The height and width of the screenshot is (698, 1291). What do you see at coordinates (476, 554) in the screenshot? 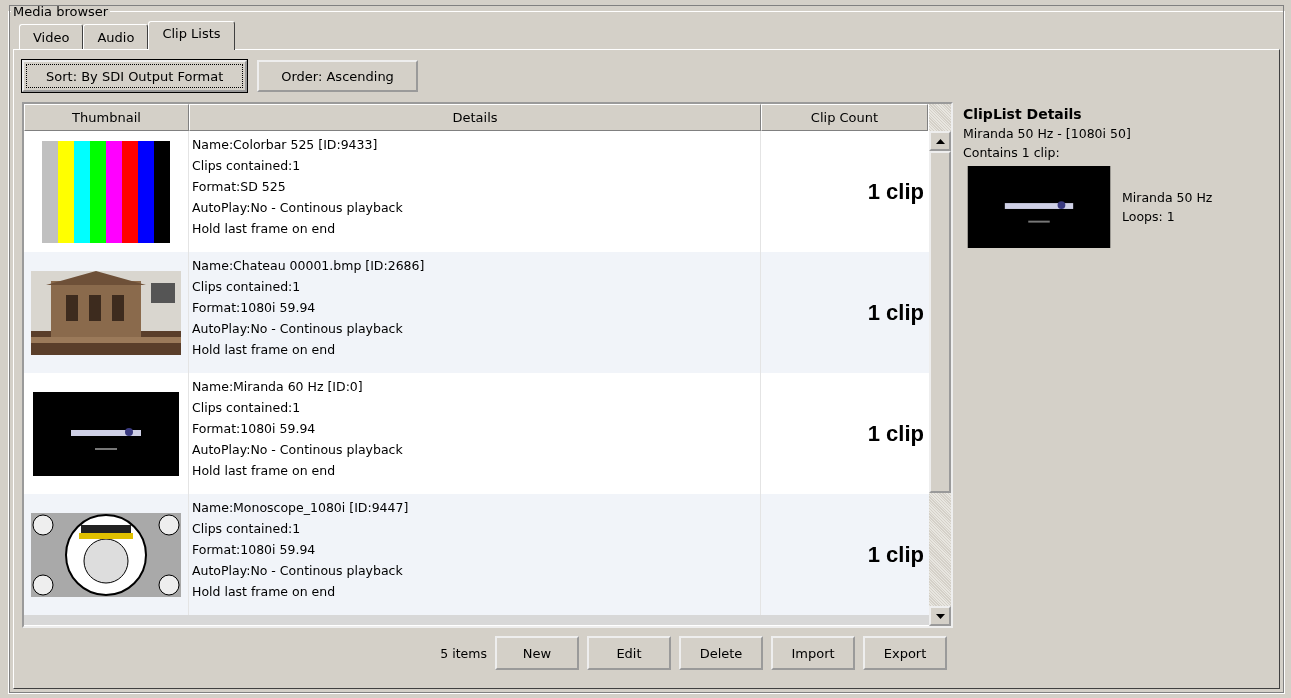
I see `clip-list-row: Name:Monoscope_1080i [ID:9447] Clips contained:1 Format:1080i 59.94 AutoPlay:No - Continous playback Hold last frame on end 1 clip` at bounding box center [476, 554].